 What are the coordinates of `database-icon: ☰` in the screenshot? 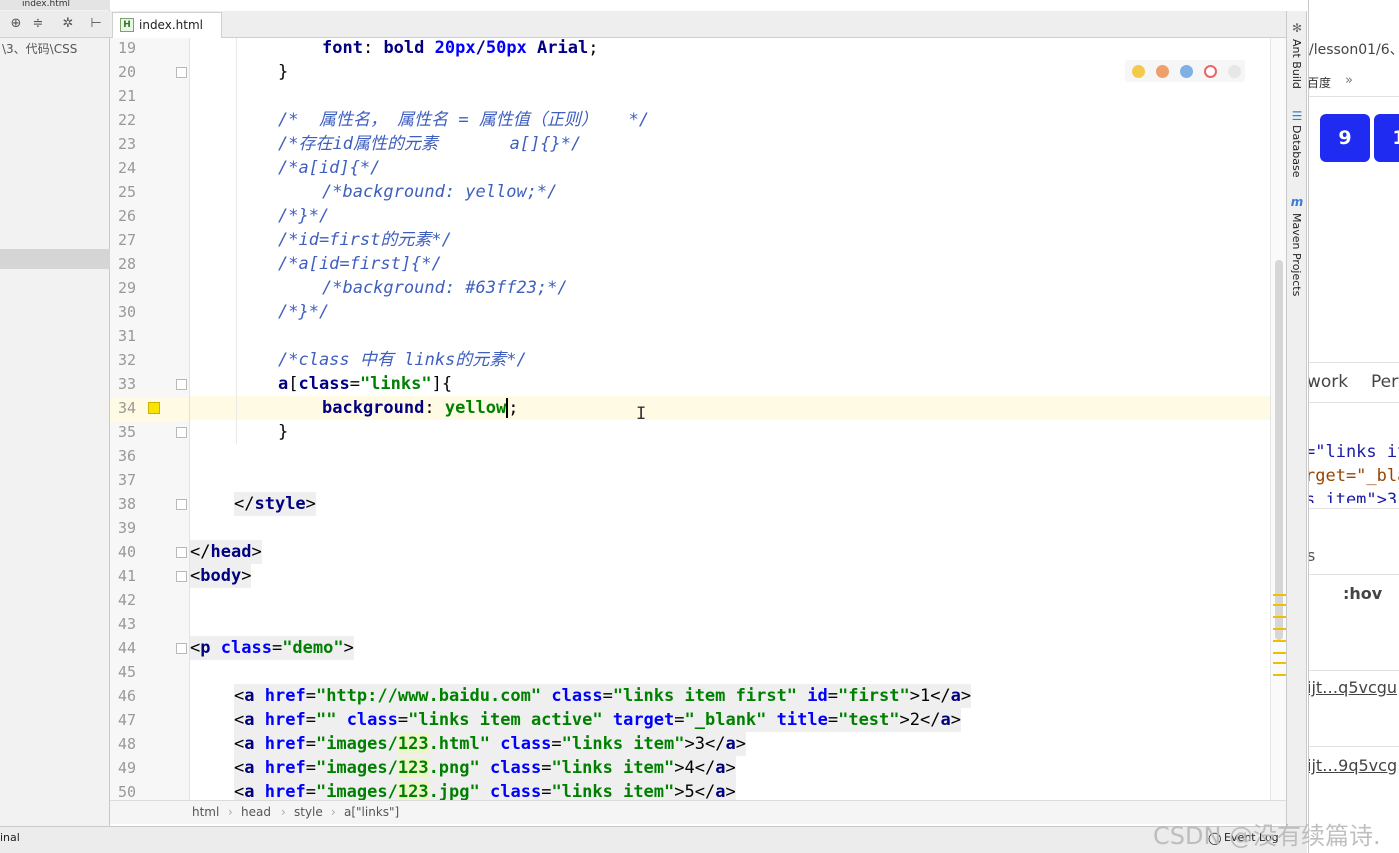 It's located at (1297, 116).